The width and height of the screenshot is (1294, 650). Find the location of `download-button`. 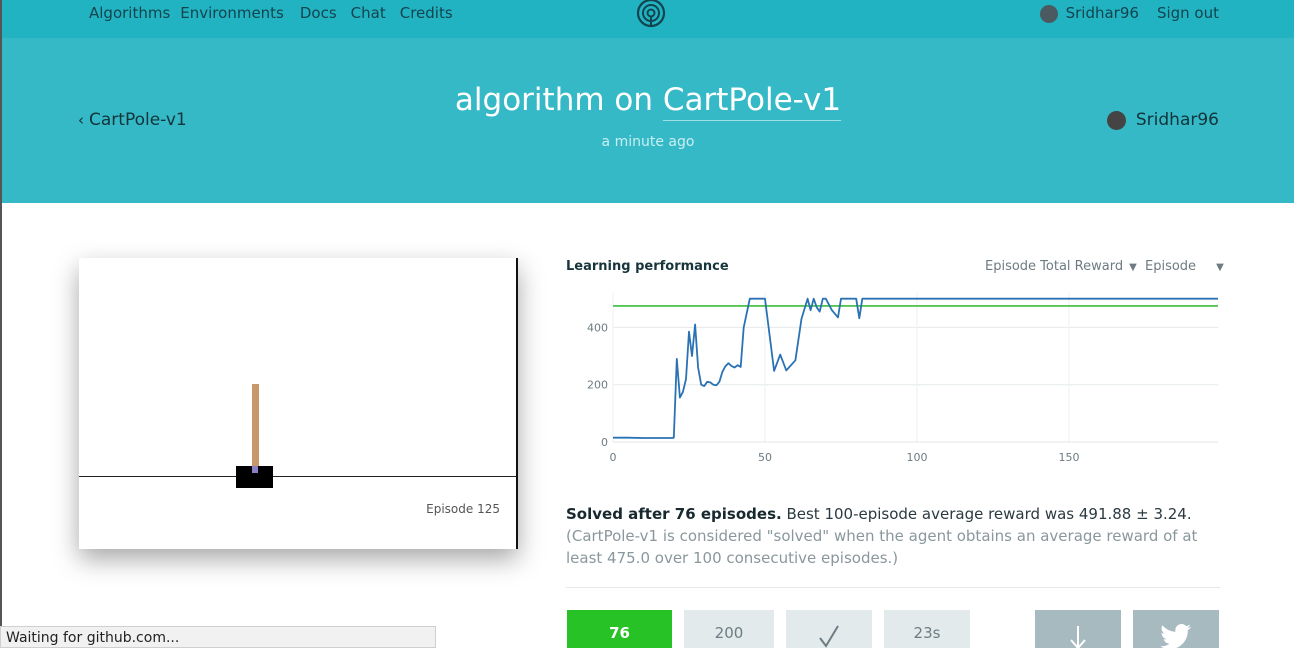

download-button is located at coordinates (1078, 629).